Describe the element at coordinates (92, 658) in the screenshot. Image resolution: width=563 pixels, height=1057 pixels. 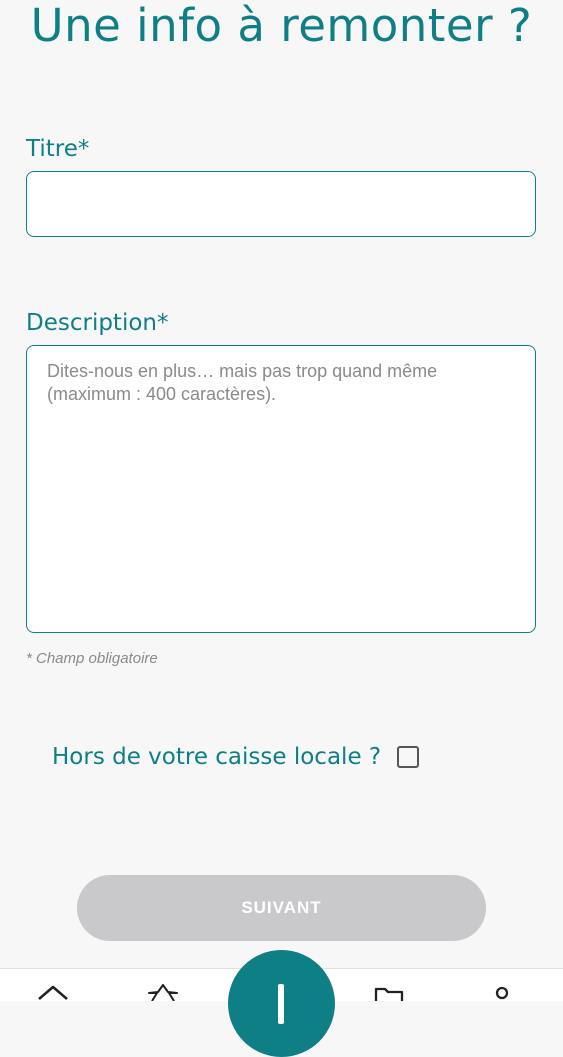
I see `required-field-note: * Champ obligatoire` at that location.